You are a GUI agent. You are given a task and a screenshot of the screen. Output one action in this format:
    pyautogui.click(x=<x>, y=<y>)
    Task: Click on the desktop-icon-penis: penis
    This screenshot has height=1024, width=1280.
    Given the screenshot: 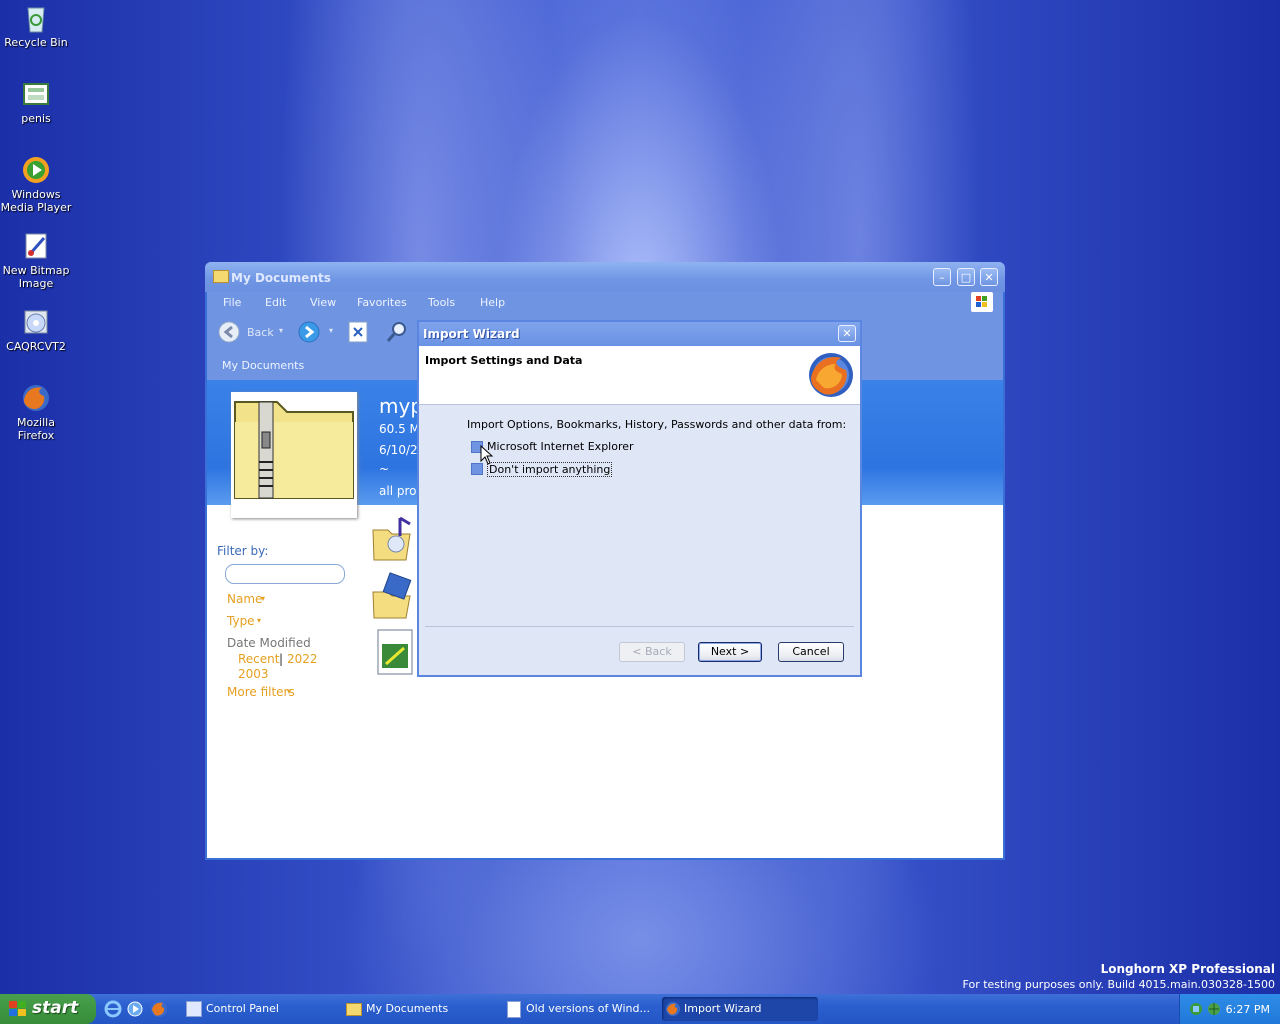 What is the action you would take?
    pyautogui.click(x=36, y=101)
    